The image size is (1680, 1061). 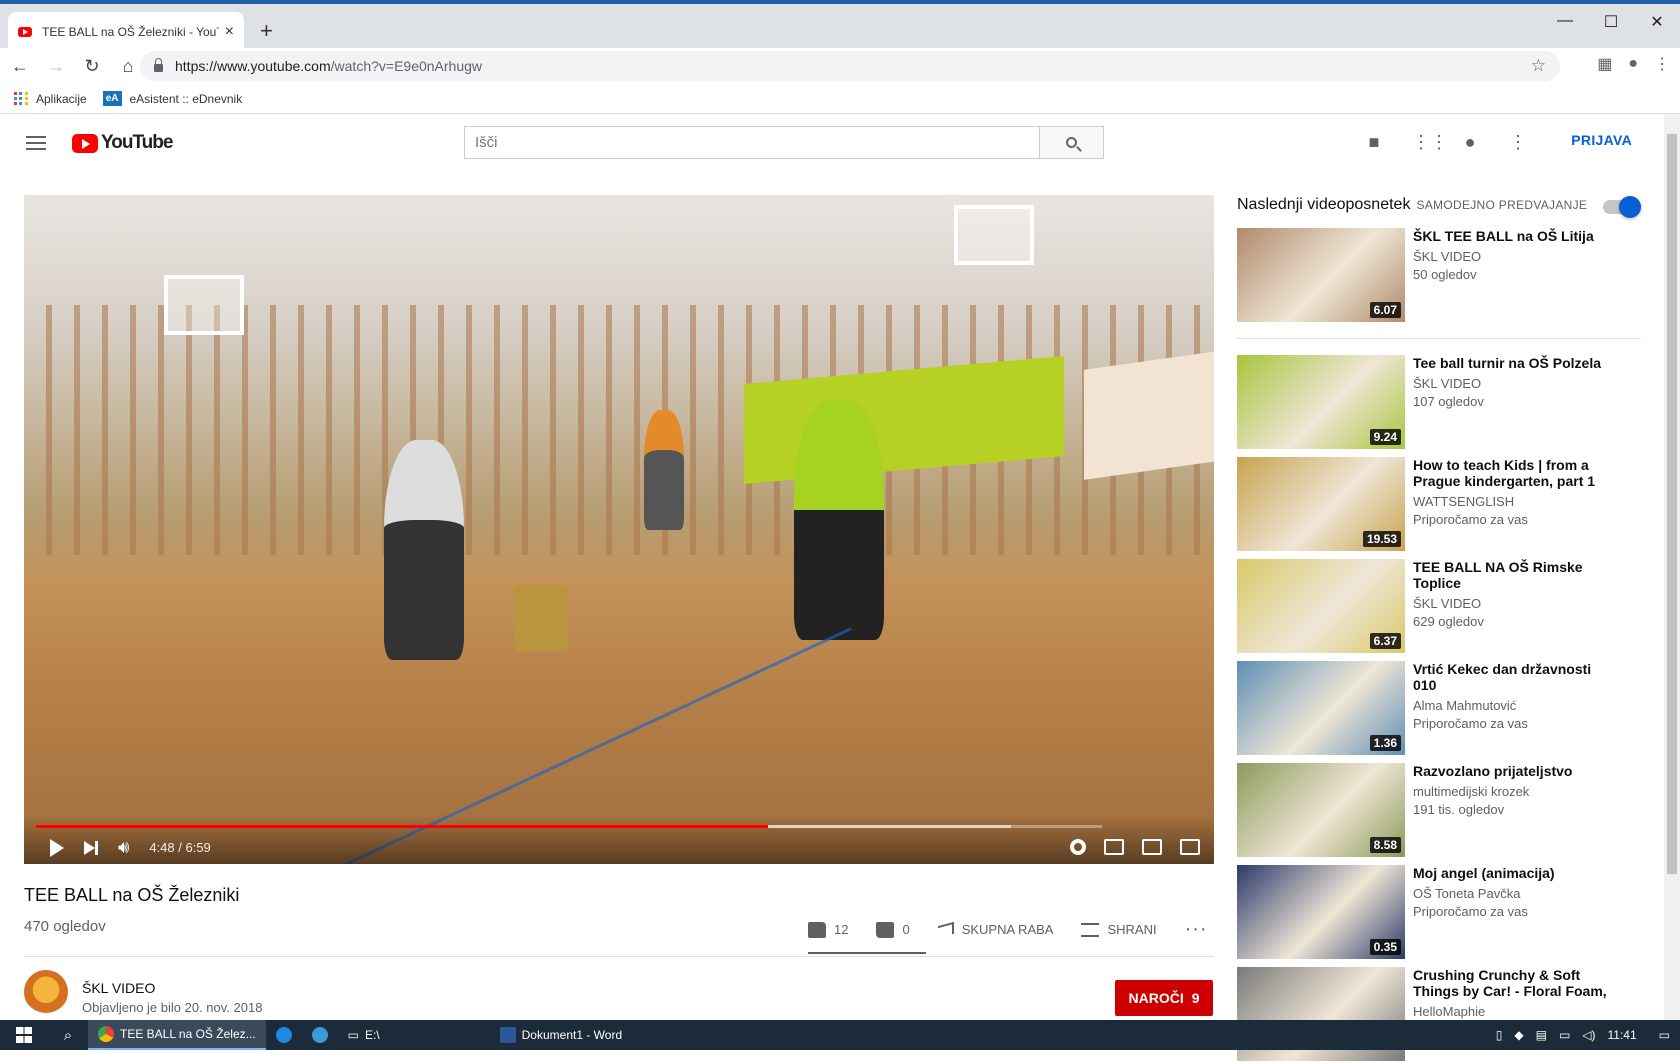 What do you see at coordinates (364, 1035) in the screenshot?
I see `taskbar-explorer: ▭ E:\` at bounding box center [364, 1035].